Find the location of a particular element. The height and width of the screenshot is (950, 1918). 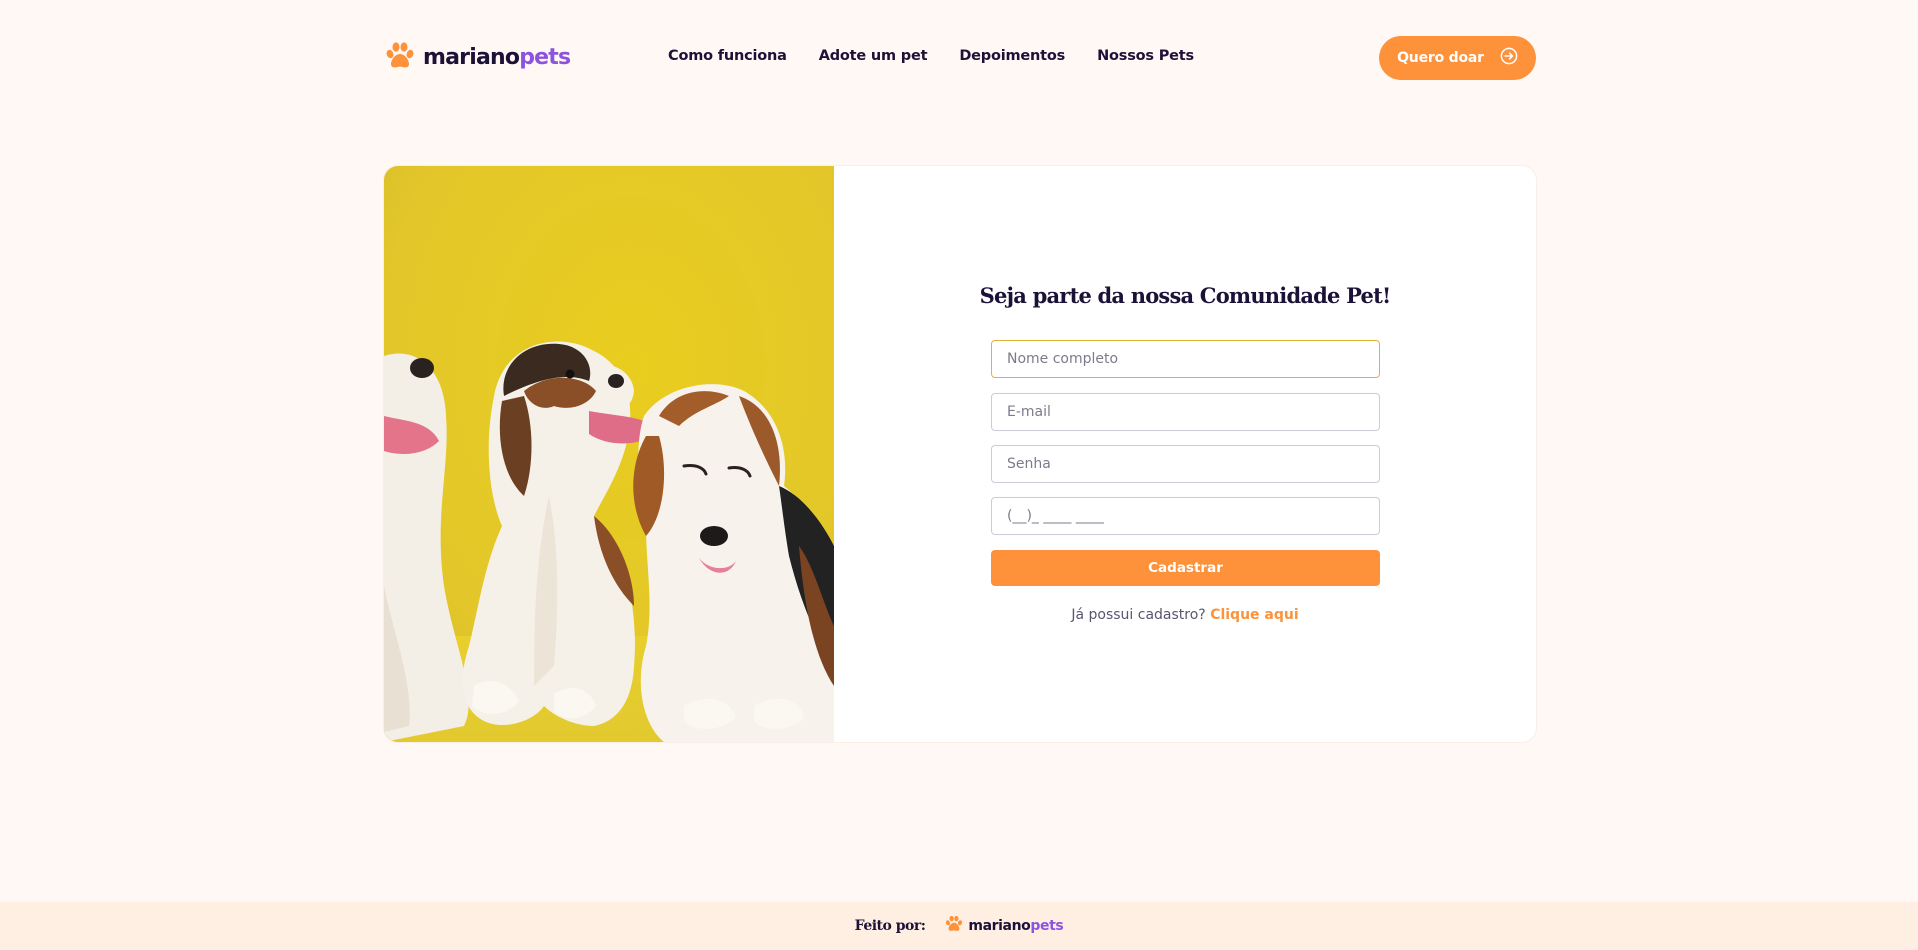

nav-link-depoimentos: Depoimentos is located at coordinates (1012, 56).